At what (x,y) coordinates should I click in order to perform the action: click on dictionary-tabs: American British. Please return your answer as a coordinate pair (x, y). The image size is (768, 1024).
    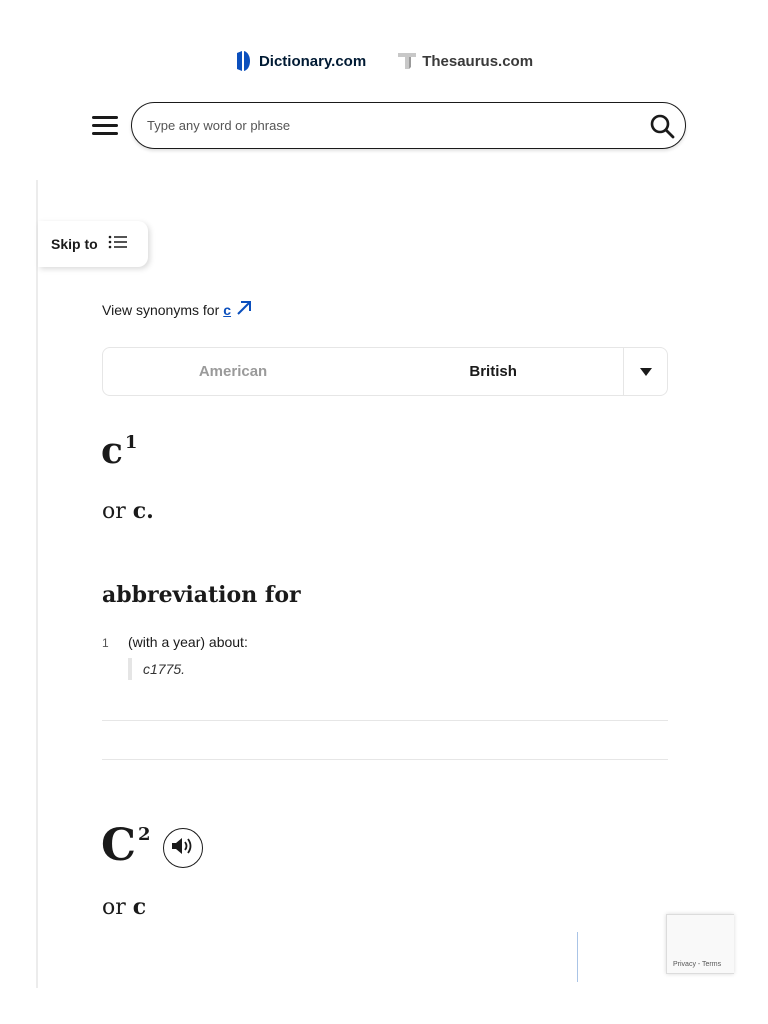
    Looking at the image, I should click on (385, 371).